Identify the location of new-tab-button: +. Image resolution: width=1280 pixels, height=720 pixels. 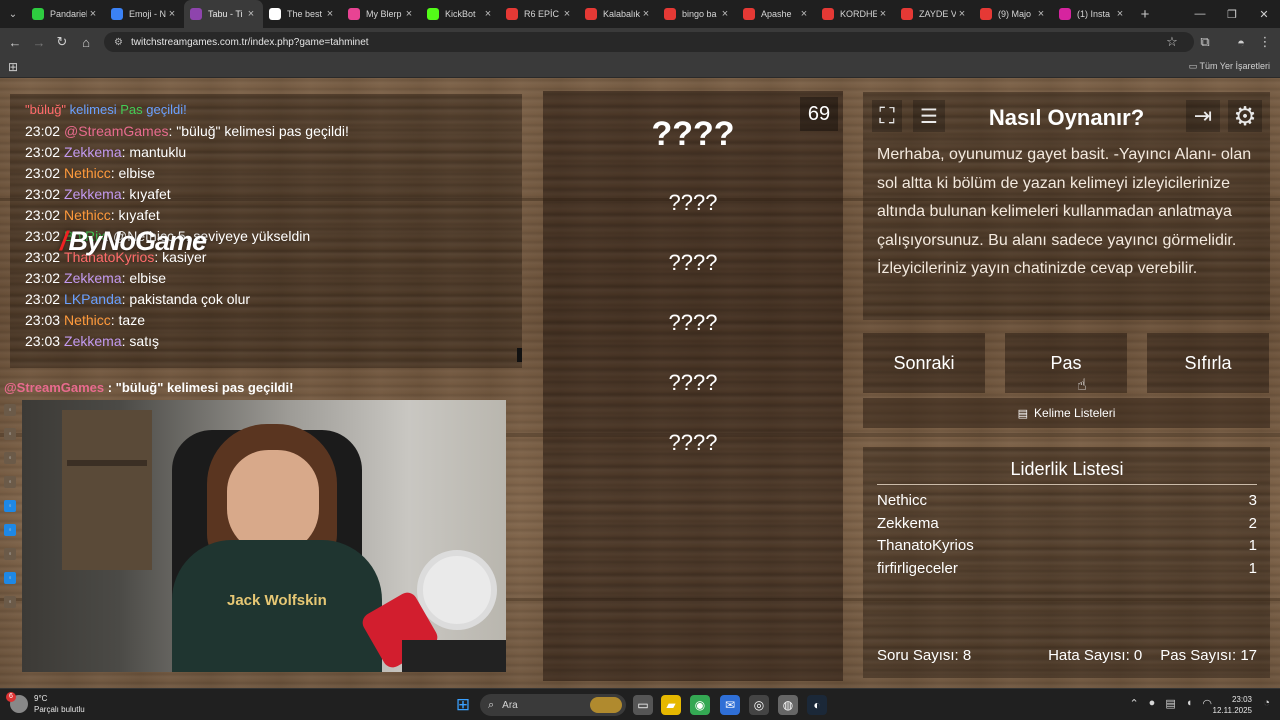
(1145, 14).